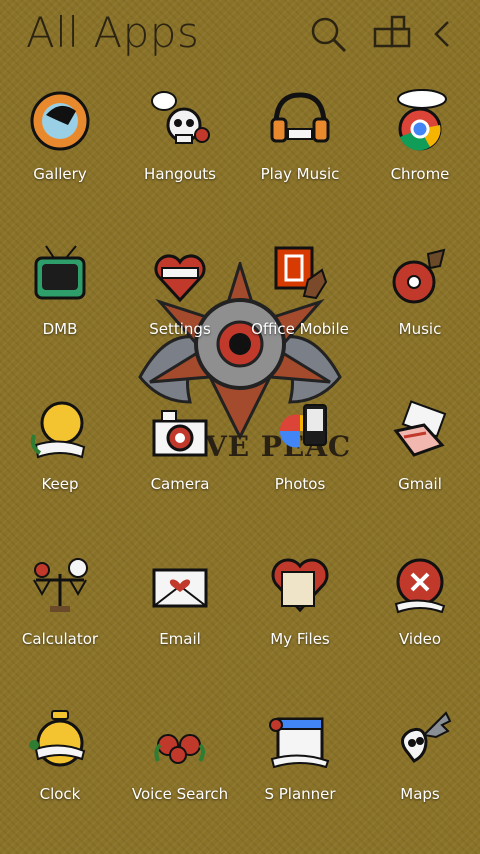 Image resolution: width=480 pixels, height=854 pixels. What do you see at coordinates (420, 586) in the screenshot?
I see `video-icon` at bounding box center [420, 586].